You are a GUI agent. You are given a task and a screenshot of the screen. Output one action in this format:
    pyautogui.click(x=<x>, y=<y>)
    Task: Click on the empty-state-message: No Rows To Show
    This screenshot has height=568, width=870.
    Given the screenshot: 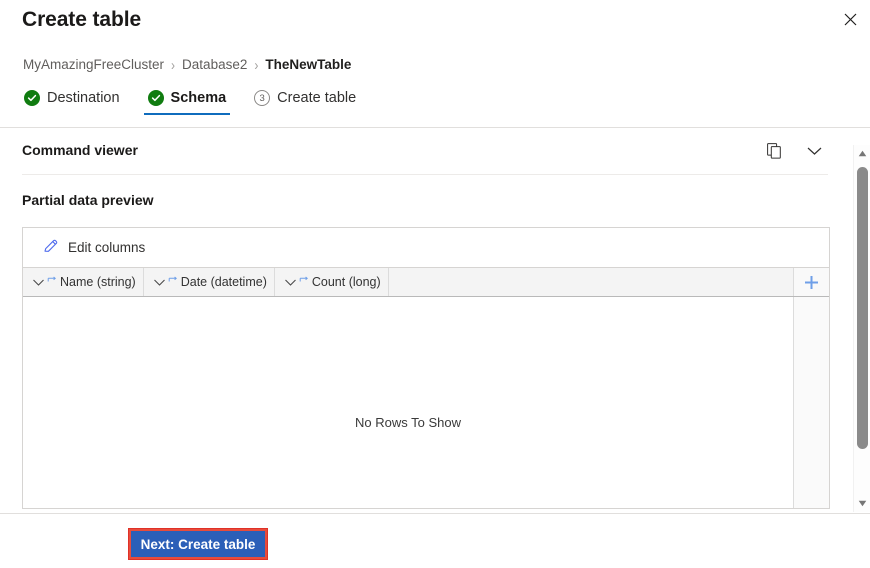 What is the action you would take?
    pyautogui.click(x=408, y=422)
    